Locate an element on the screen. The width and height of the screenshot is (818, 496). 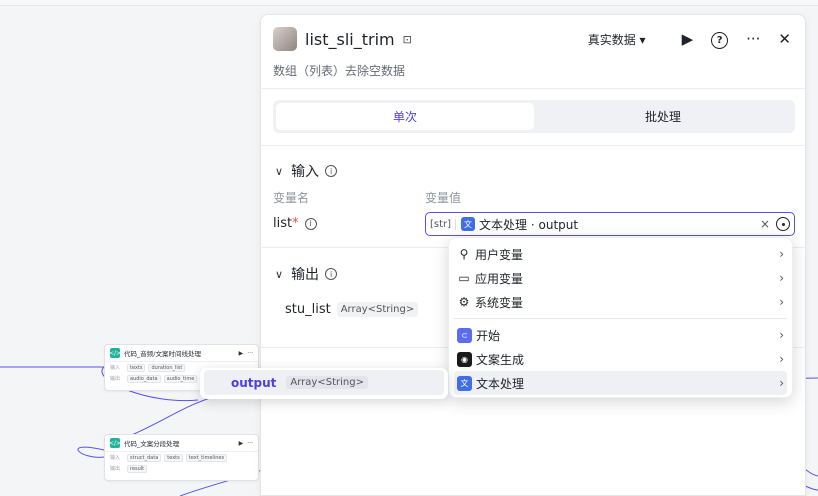
output-flyout: output Array<String> is located at coordinates (324, 383).